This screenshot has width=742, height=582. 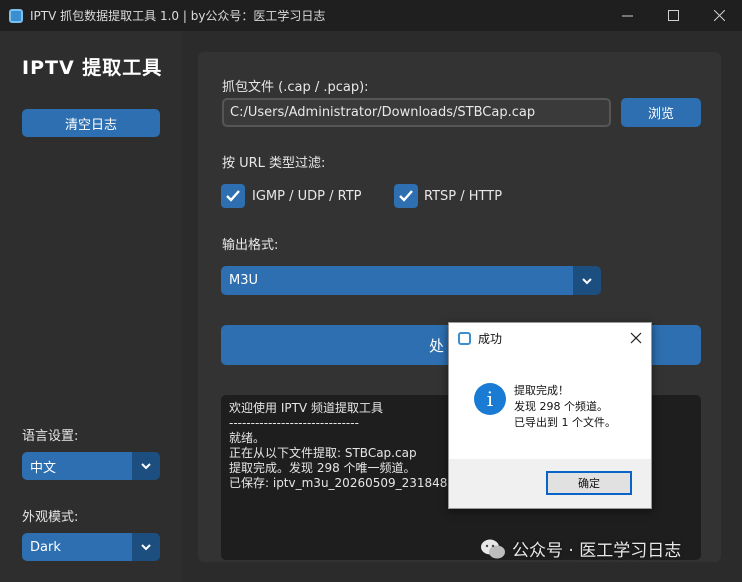 I want to click on watermark: 公众号 · 医工学习日志, so click(x=580, y=548).